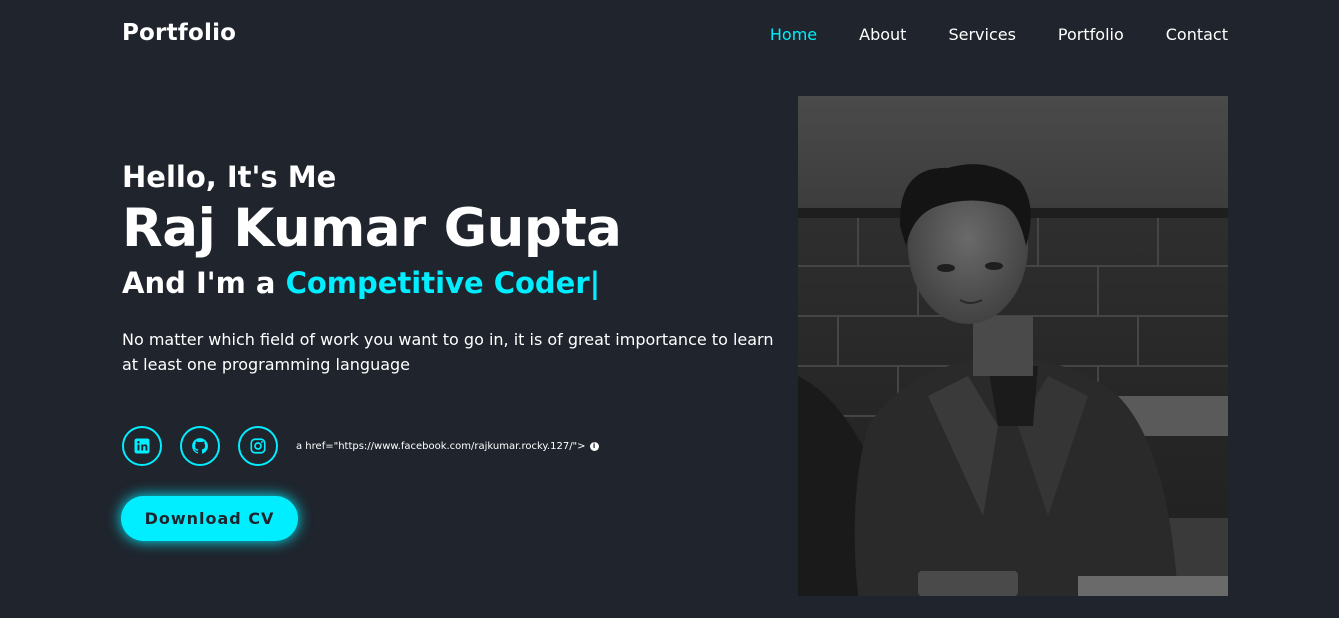 The width and height of the screenshot is (1339, 618). What do you see at coordinates (372, 228) in the screenshot?
I see `hero-name: Raj Kumar Gupta` at bounding box center [372, 228].